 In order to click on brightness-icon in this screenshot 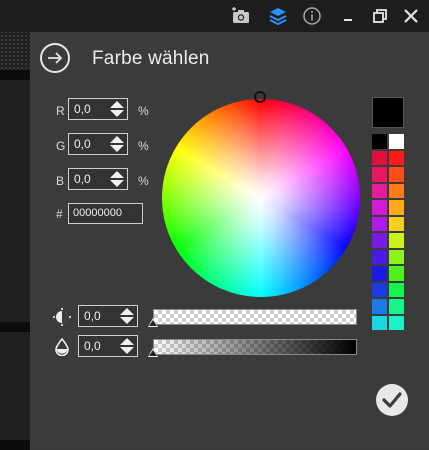, I will do `click(62, 317)`.